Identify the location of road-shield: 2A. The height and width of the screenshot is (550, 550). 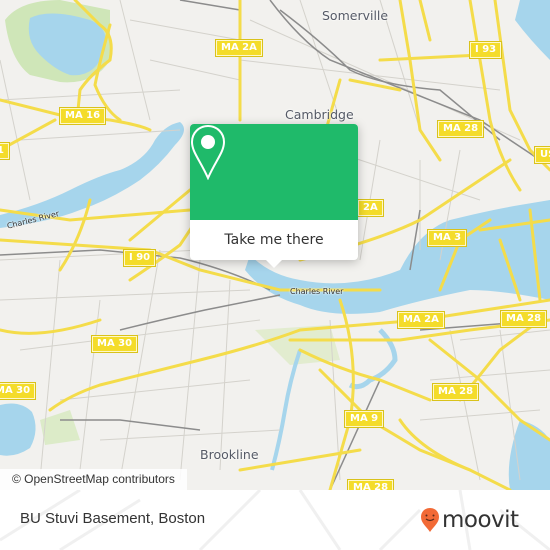
(370, 208).